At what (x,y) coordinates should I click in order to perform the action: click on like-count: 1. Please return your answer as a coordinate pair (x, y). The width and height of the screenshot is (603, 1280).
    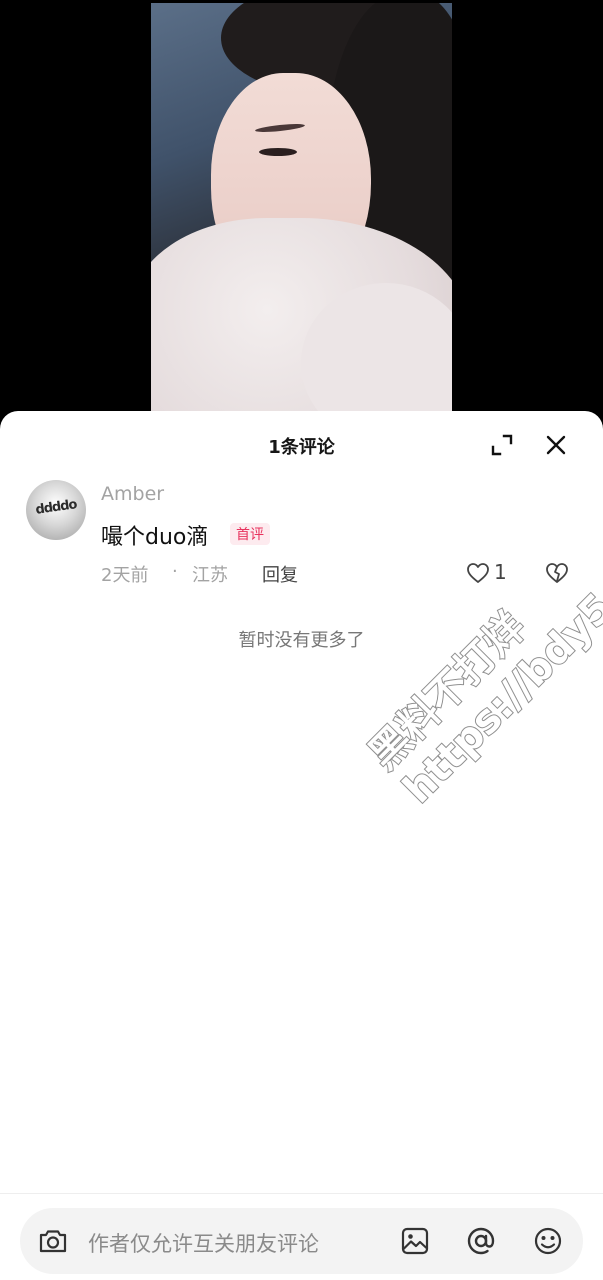
    Looking at the image, I should click on (500, 572).